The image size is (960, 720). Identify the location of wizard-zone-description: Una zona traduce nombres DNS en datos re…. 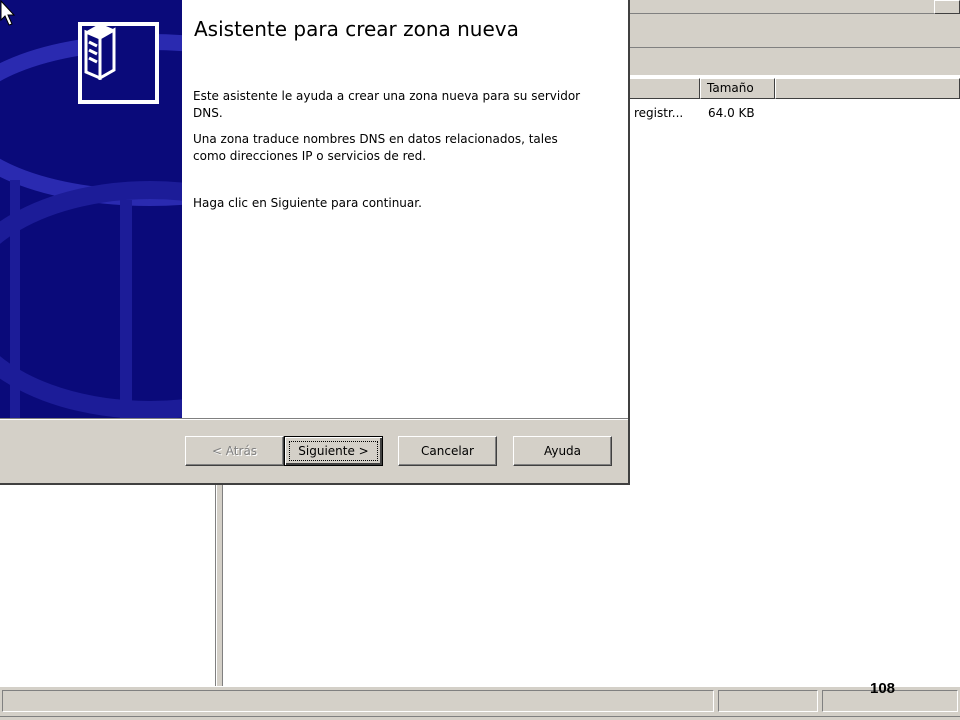
(375, 147).